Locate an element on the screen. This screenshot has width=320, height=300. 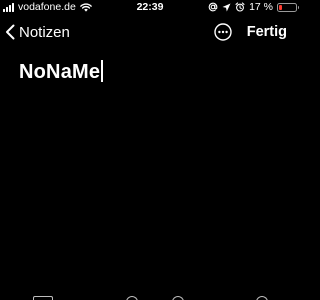
note-title-text: NoNaMe is located at coordinates (60, 72).